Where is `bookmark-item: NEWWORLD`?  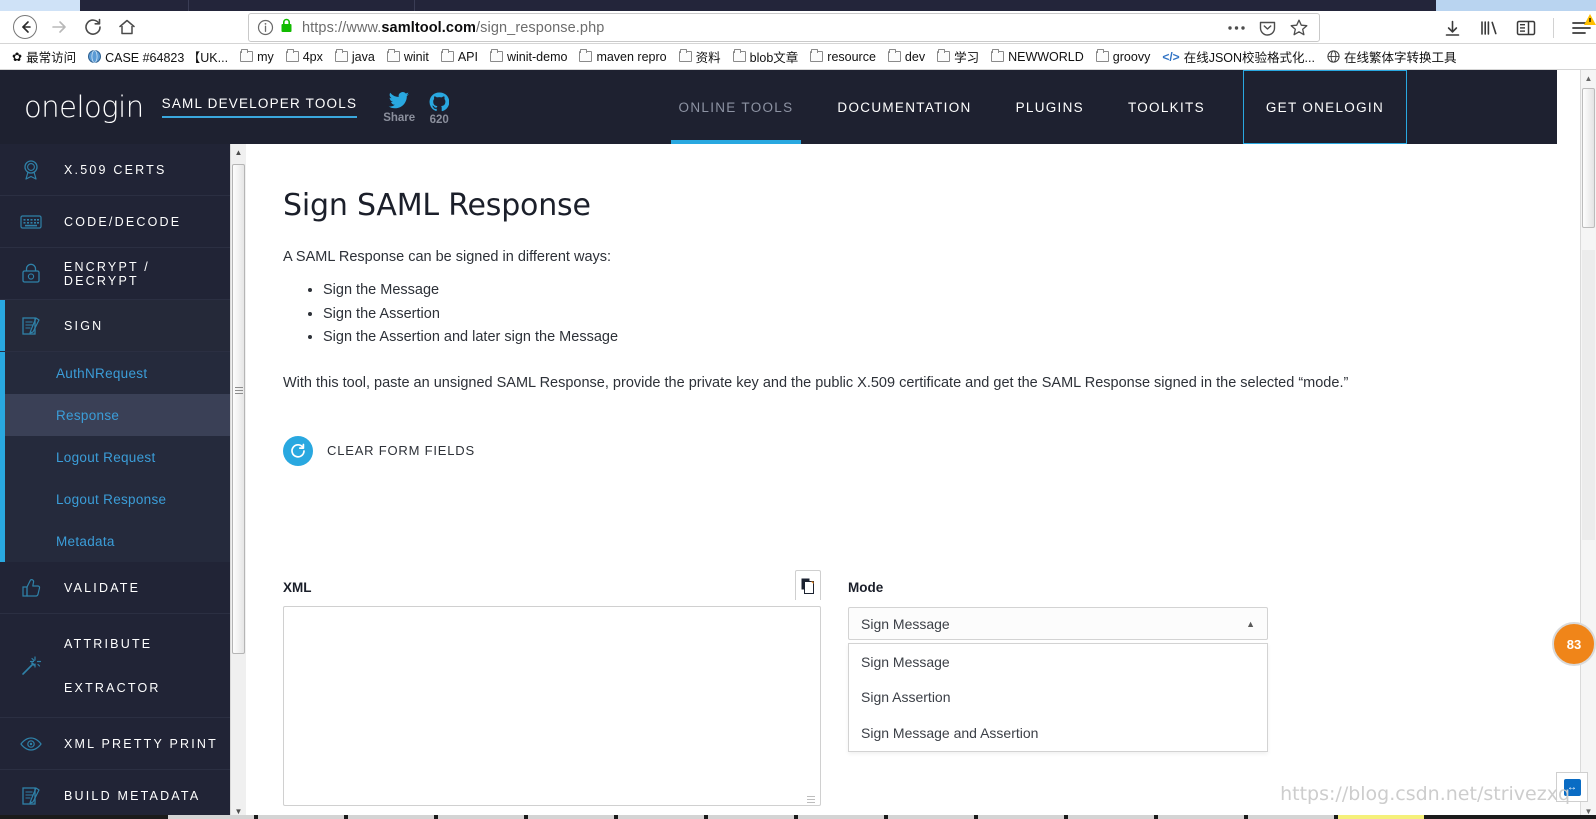 bookmark-item: NEWWORLD is located at coordinates (1037, 57).